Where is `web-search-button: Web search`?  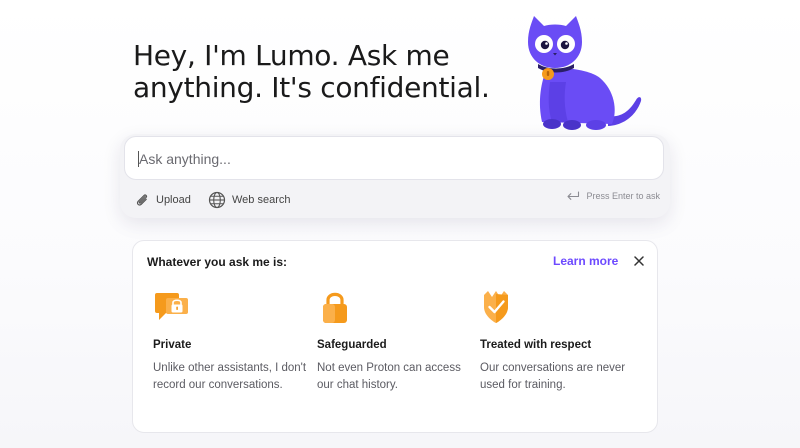
web-search-button: Web search is located at coordinates (249, 200).